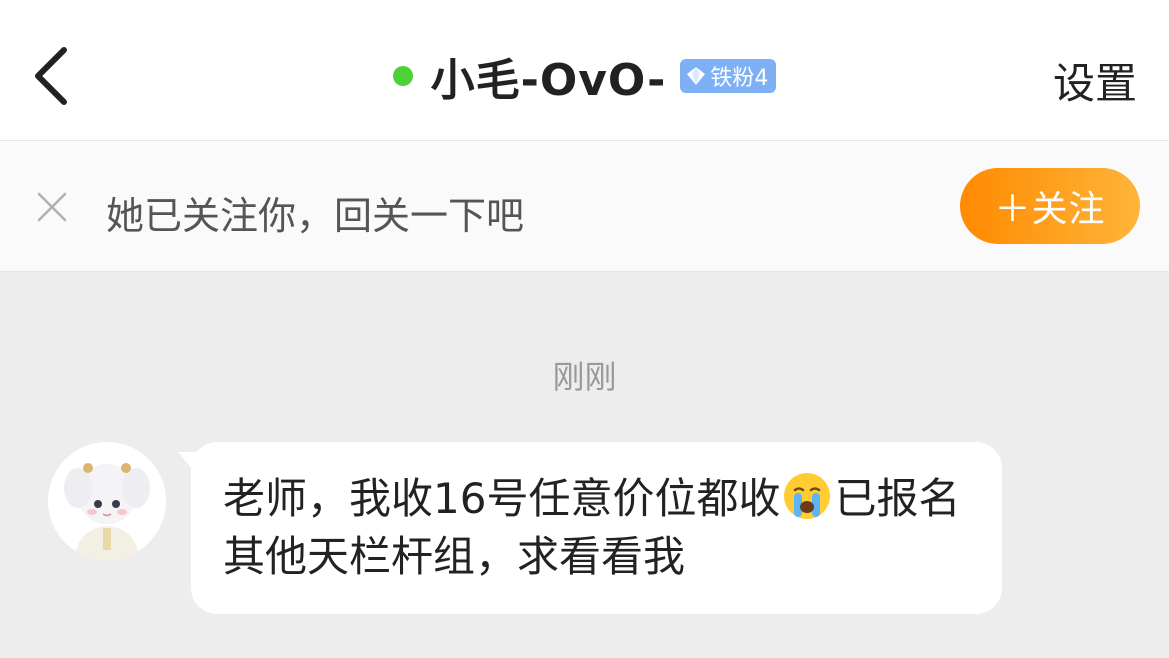 This screenshot has height=658, width=1169. What do you see at coordinates (1050, 206) in the screenshot?
I see `follow-button: ＋关注` at bounding box center [1050, 206].